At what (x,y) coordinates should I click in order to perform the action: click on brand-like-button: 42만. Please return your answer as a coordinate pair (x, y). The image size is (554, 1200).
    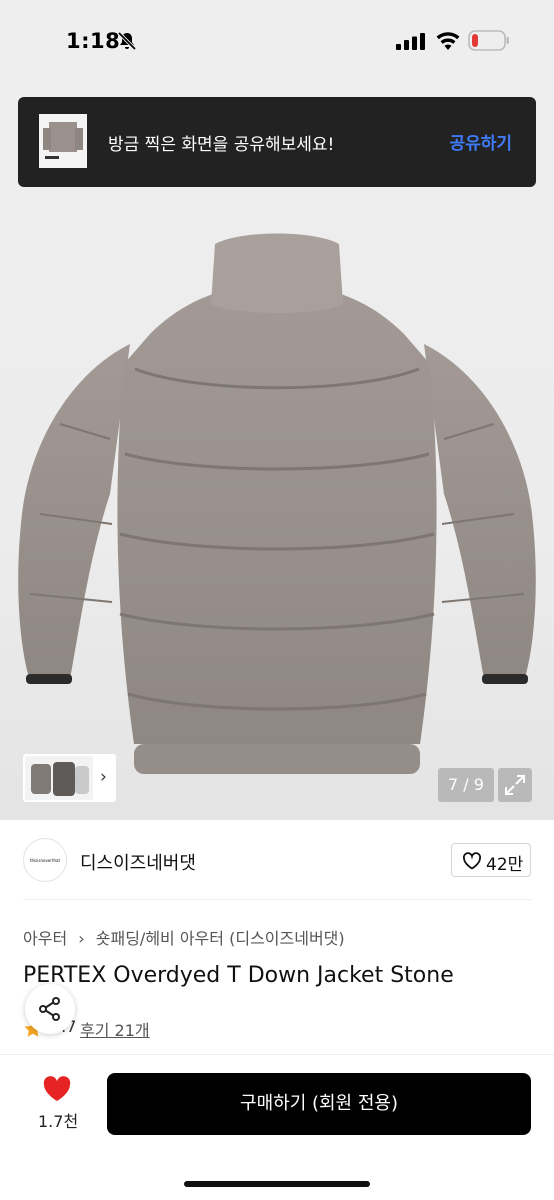
    Looking at the image, I should click on (491, 860).